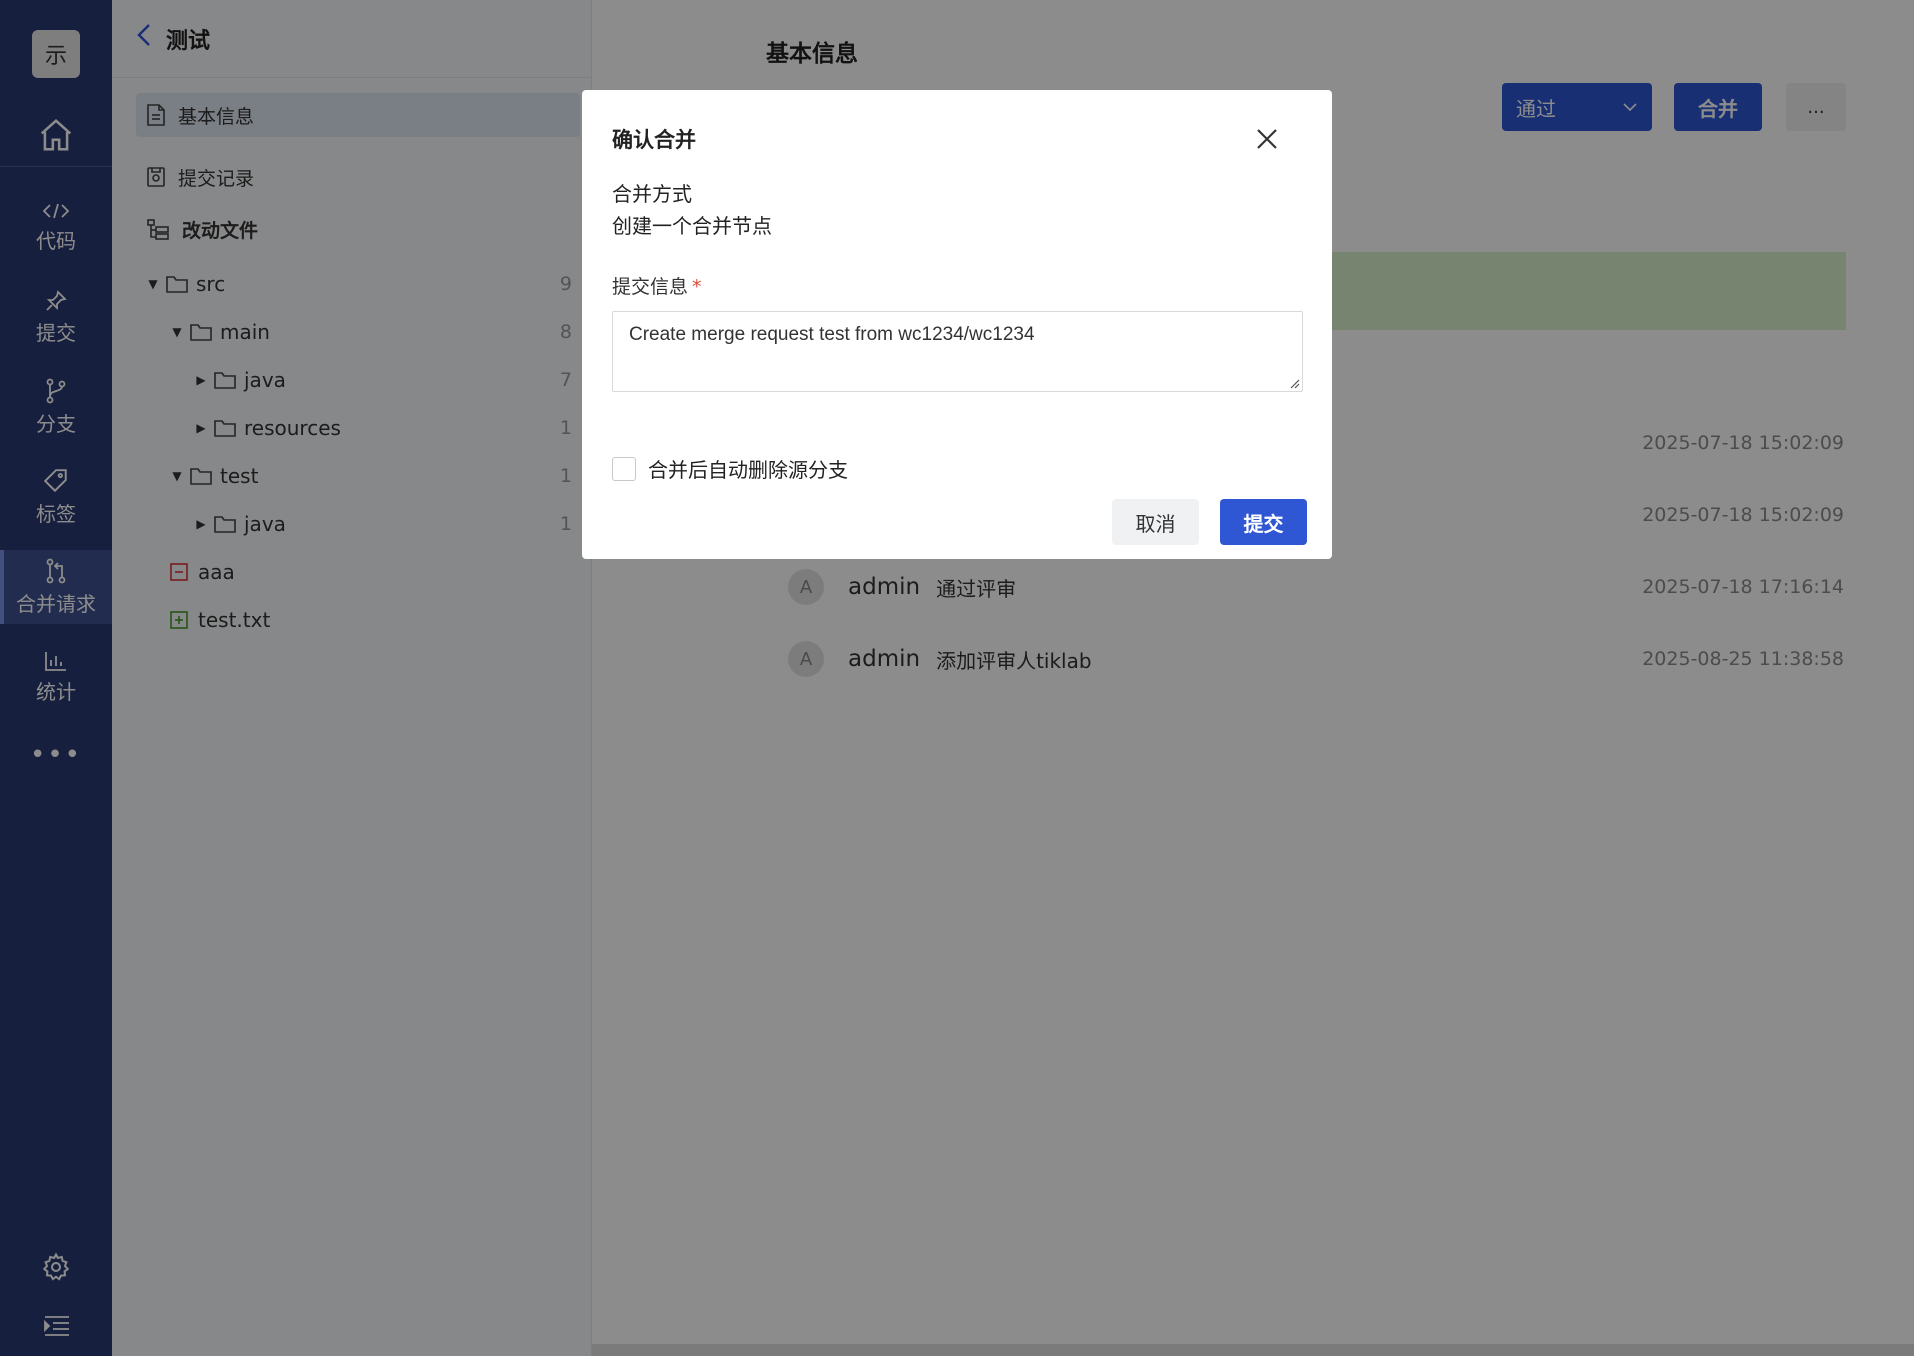  I want to click on auto-delete-label: 合并后自动删除源分支, so click(748, 470).